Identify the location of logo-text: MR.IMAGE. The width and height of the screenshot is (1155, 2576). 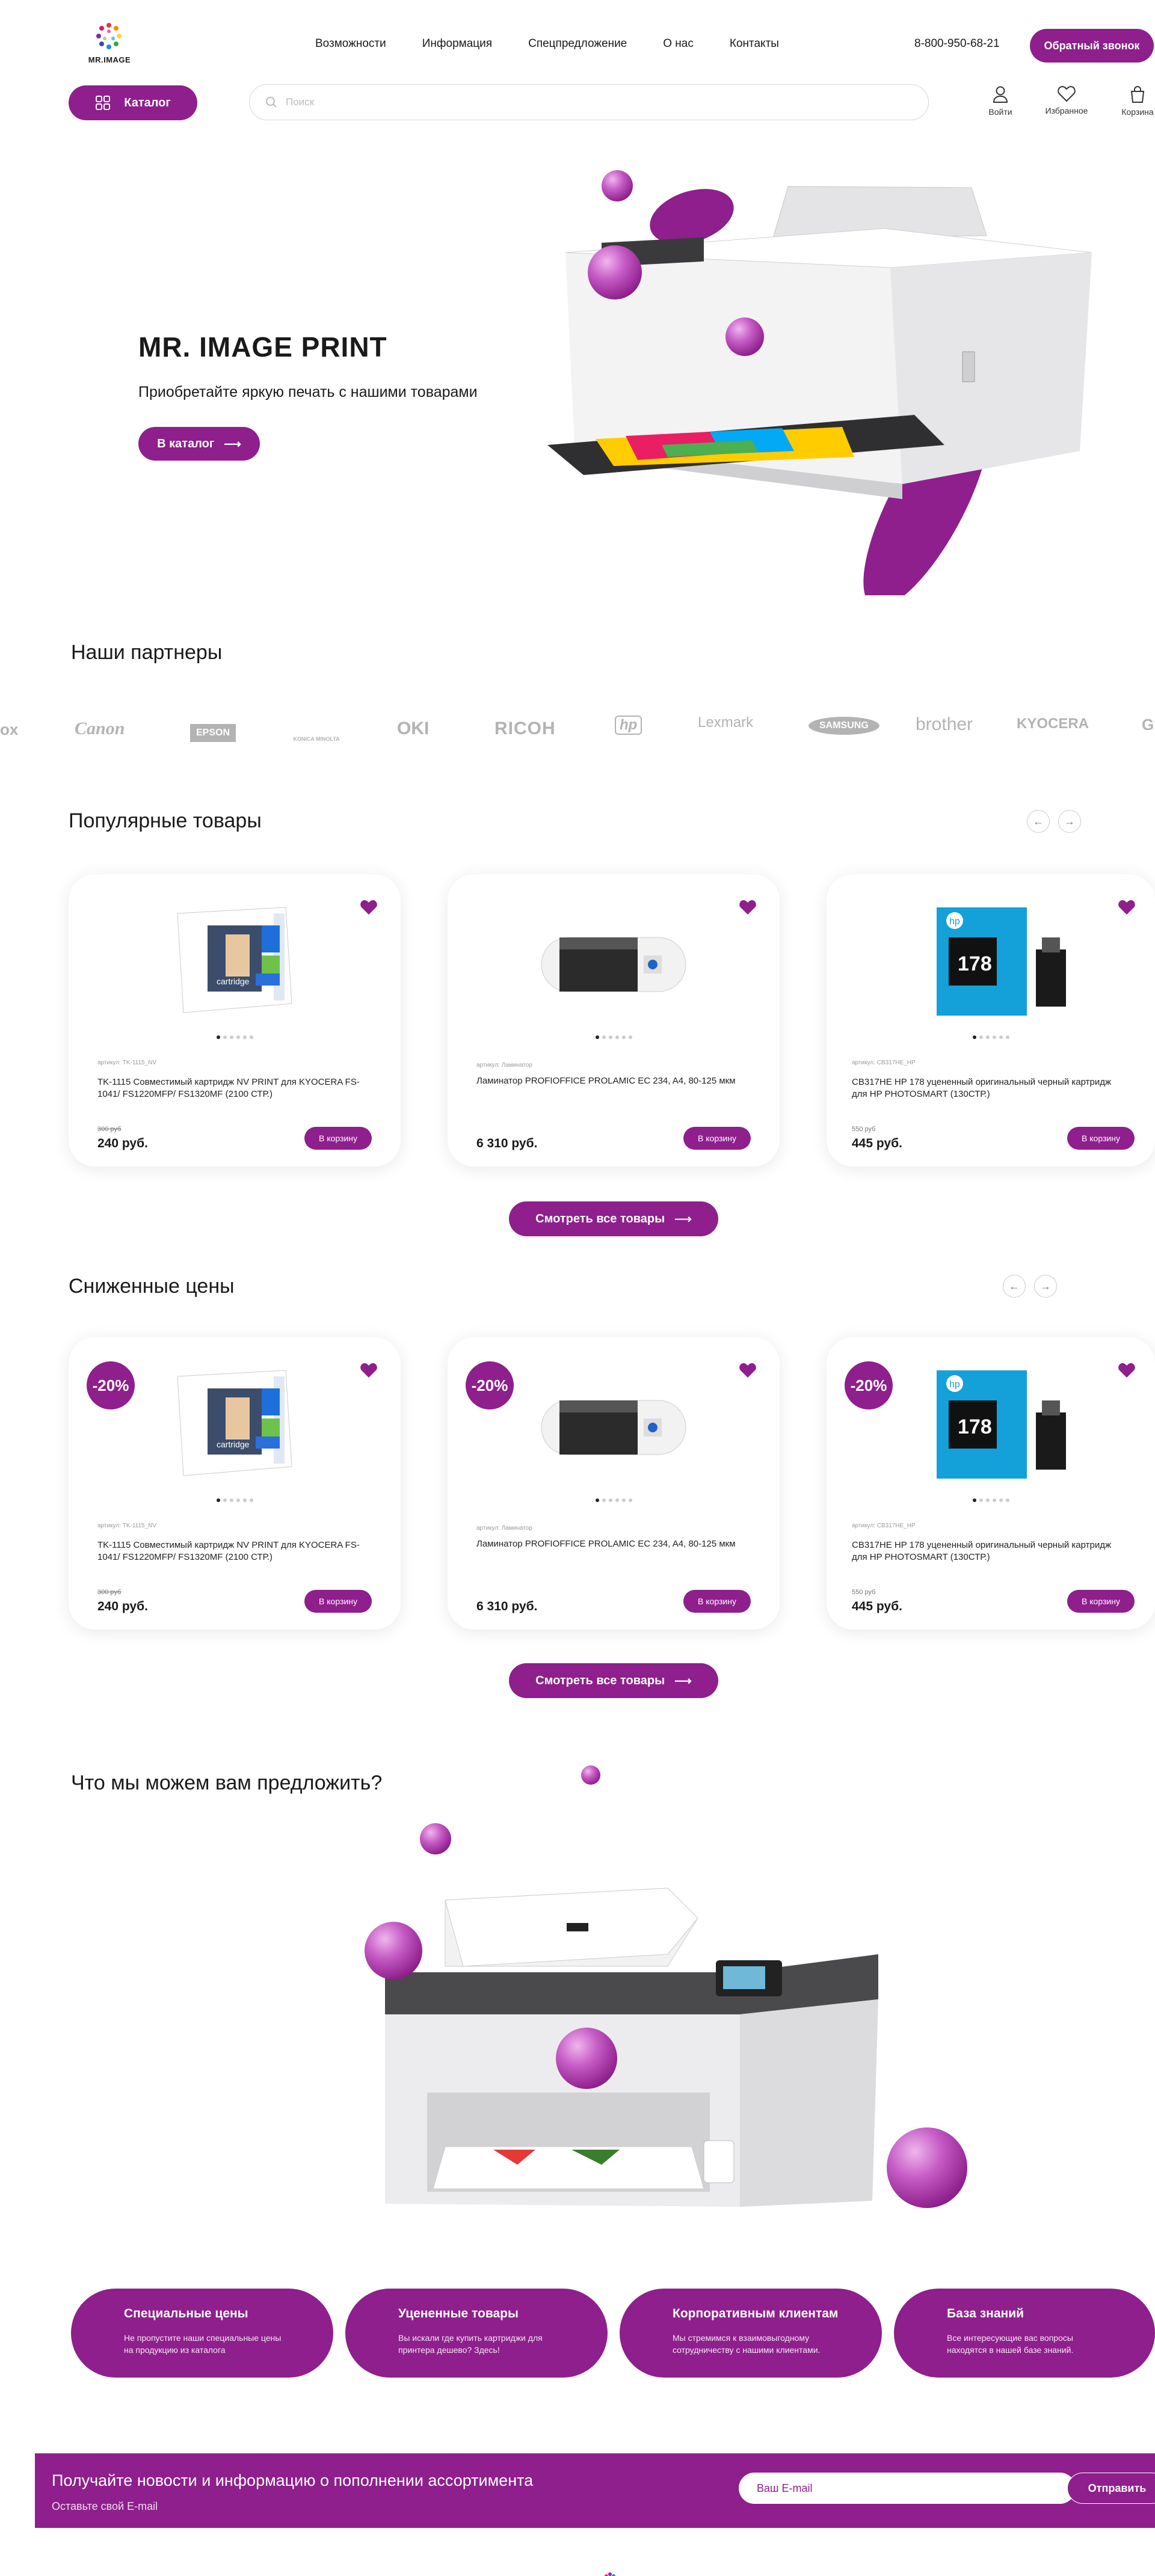
(110, 59).